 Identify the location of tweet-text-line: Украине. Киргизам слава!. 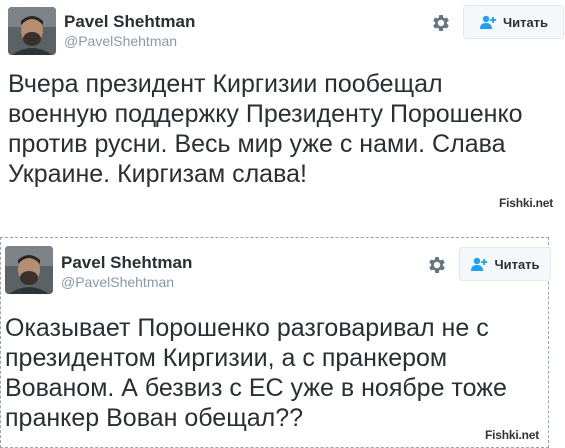
(157, 174).